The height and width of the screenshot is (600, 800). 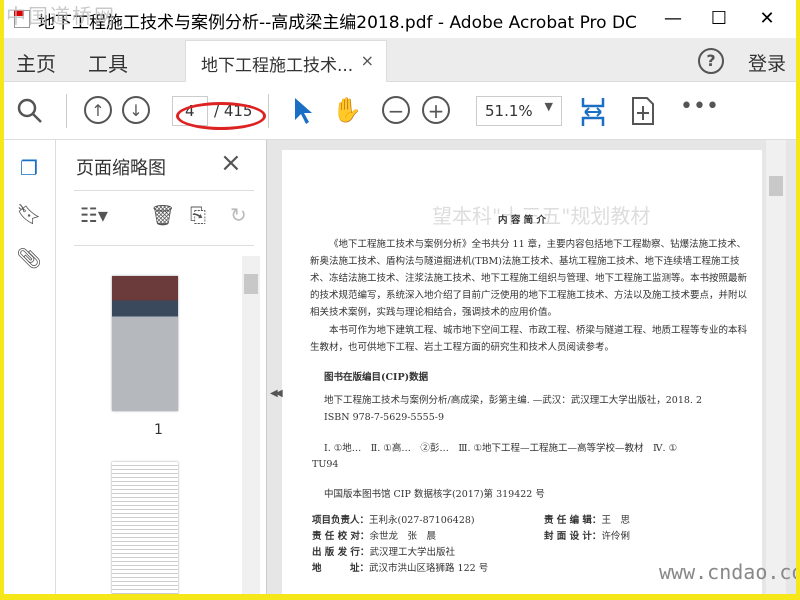 What do you see at coordinates (231, 163) in the screenshot?
I see `close-panel-icon: ×` at bounding box center [231, 163].